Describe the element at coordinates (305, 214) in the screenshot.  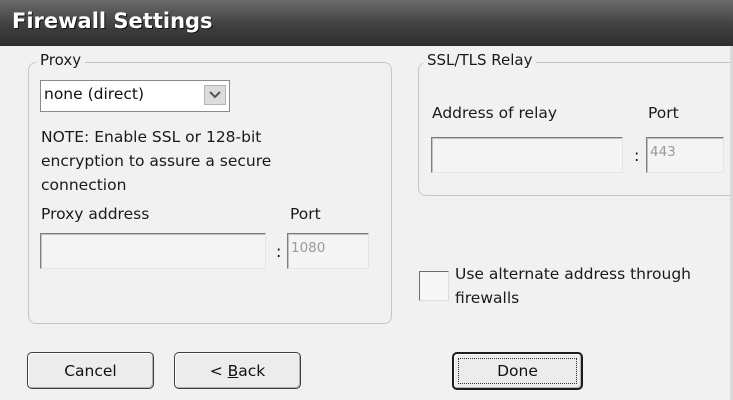
I see `proxy-port-label: Port` at that location.